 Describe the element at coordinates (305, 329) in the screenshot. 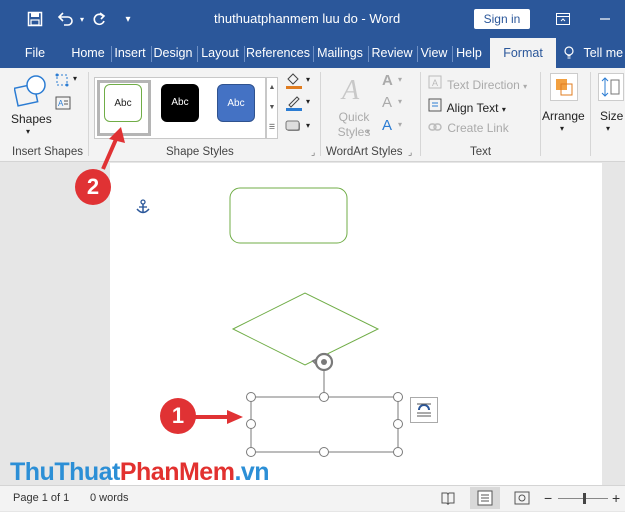

I see `flowchart-decision-shape` at that location.